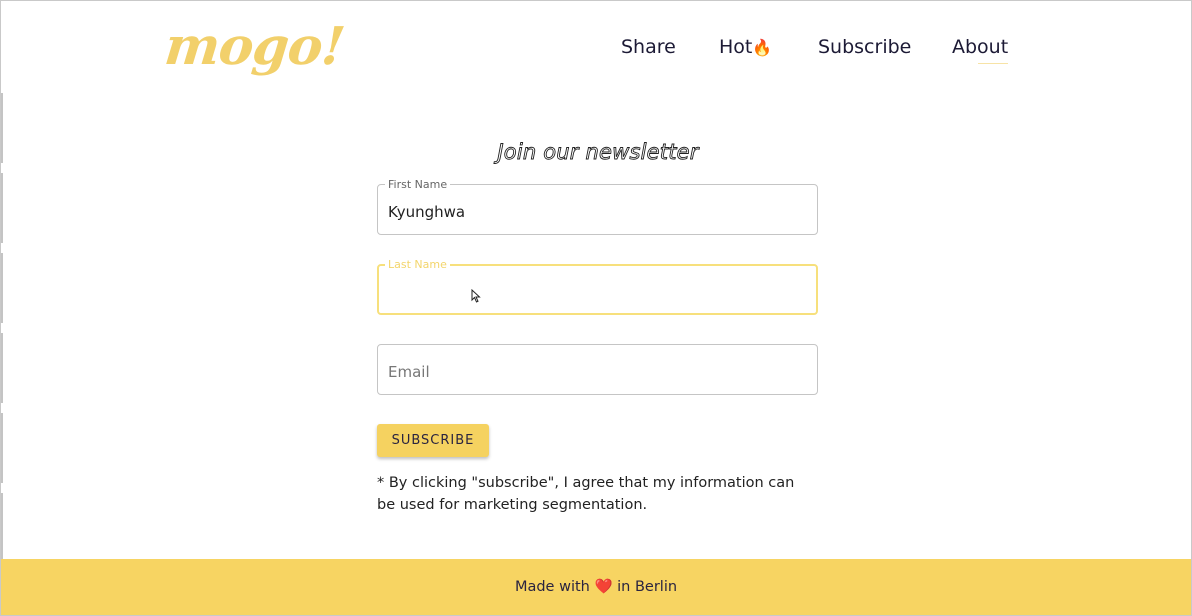 The width and height of the screenshot is (1192, 616). I want to click on footer-prefix: Made with, so click(552, 587).